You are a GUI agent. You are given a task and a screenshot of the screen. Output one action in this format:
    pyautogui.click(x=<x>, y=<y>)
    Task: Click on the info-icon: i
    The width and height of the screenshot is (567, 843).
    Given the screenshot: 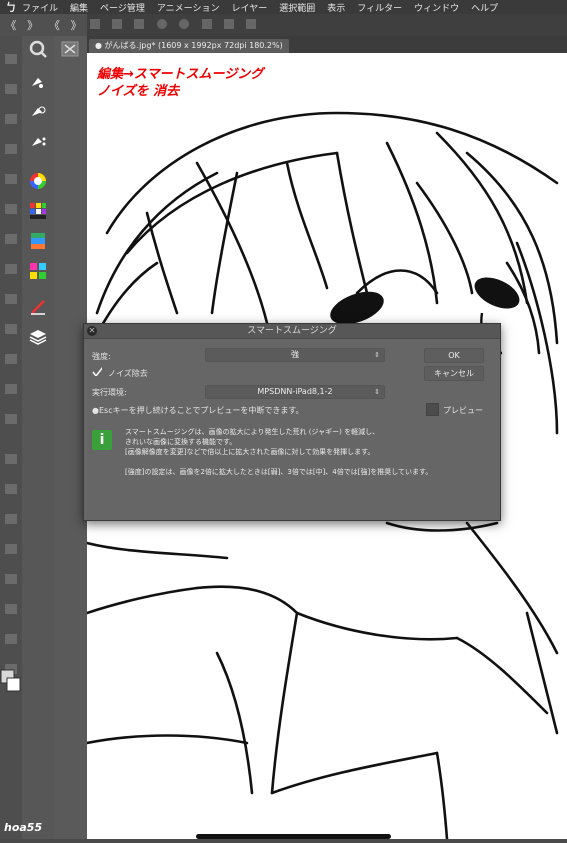 What is the action you would take?
    pyautogui.click(x=102, y=440)
    